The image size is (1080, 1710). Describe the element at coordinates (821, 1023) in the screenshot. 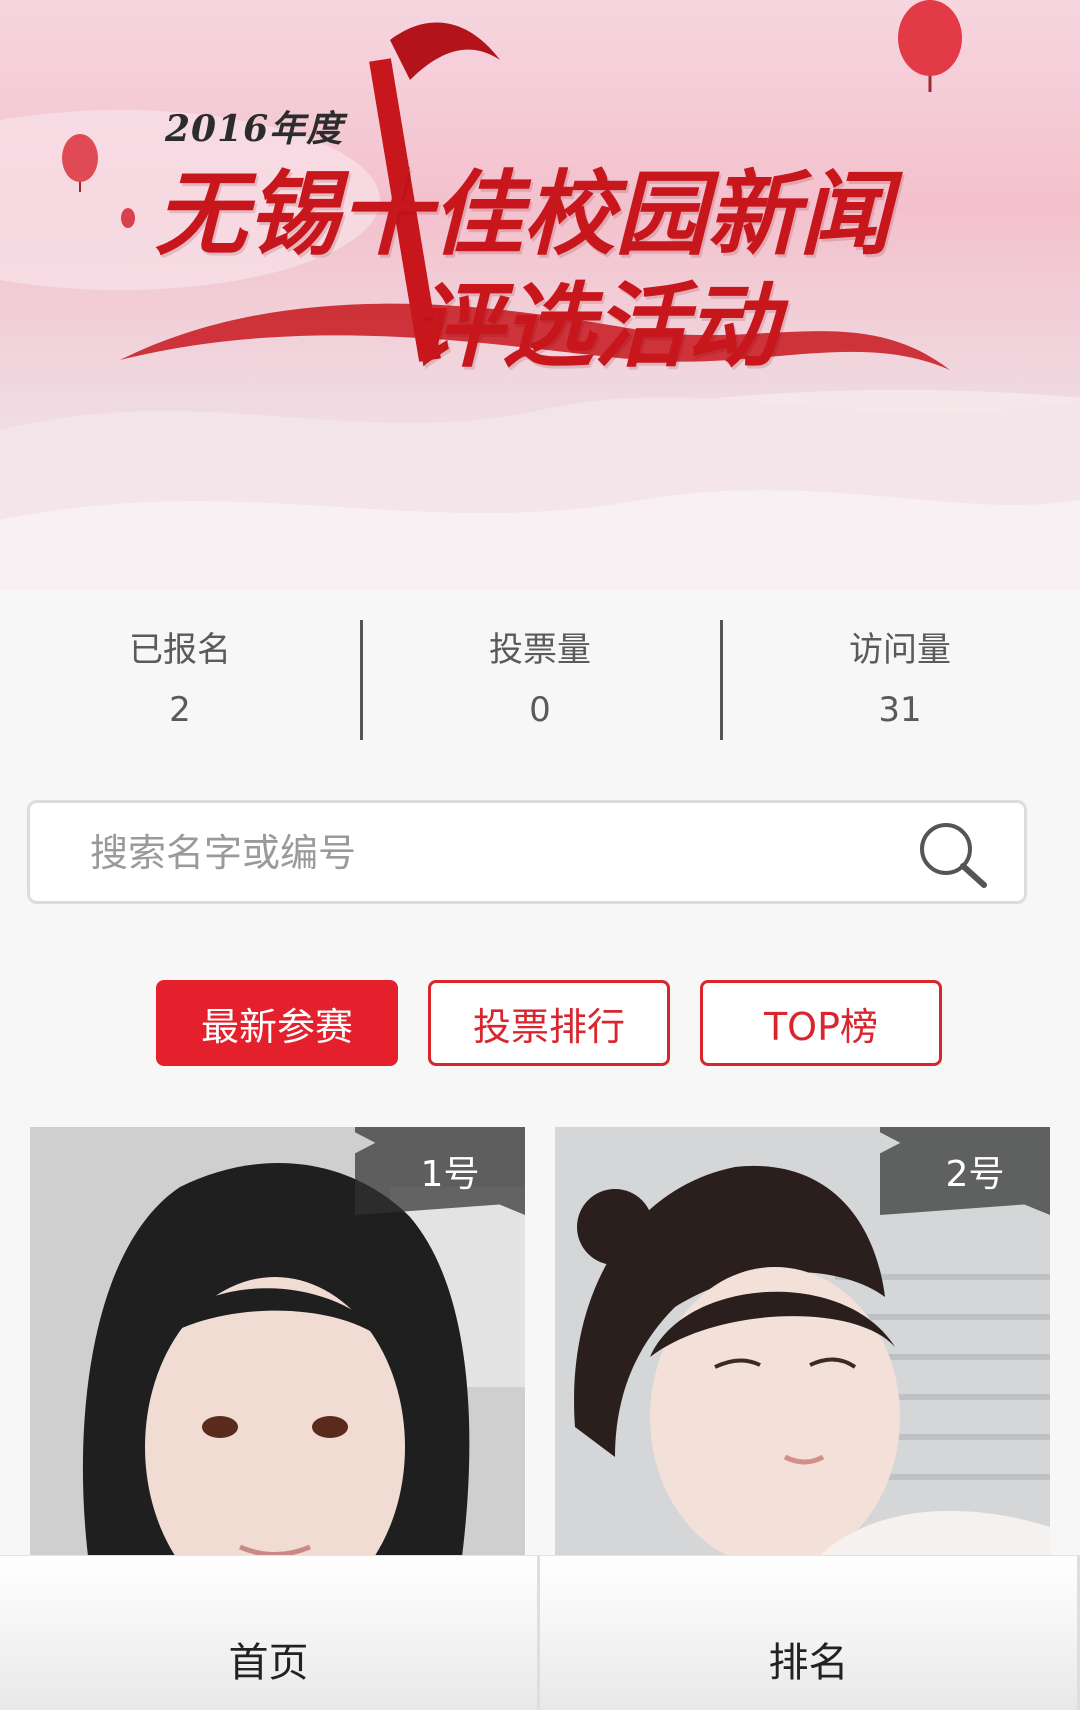

I see `tab-top-list: TOP榜` at that location.